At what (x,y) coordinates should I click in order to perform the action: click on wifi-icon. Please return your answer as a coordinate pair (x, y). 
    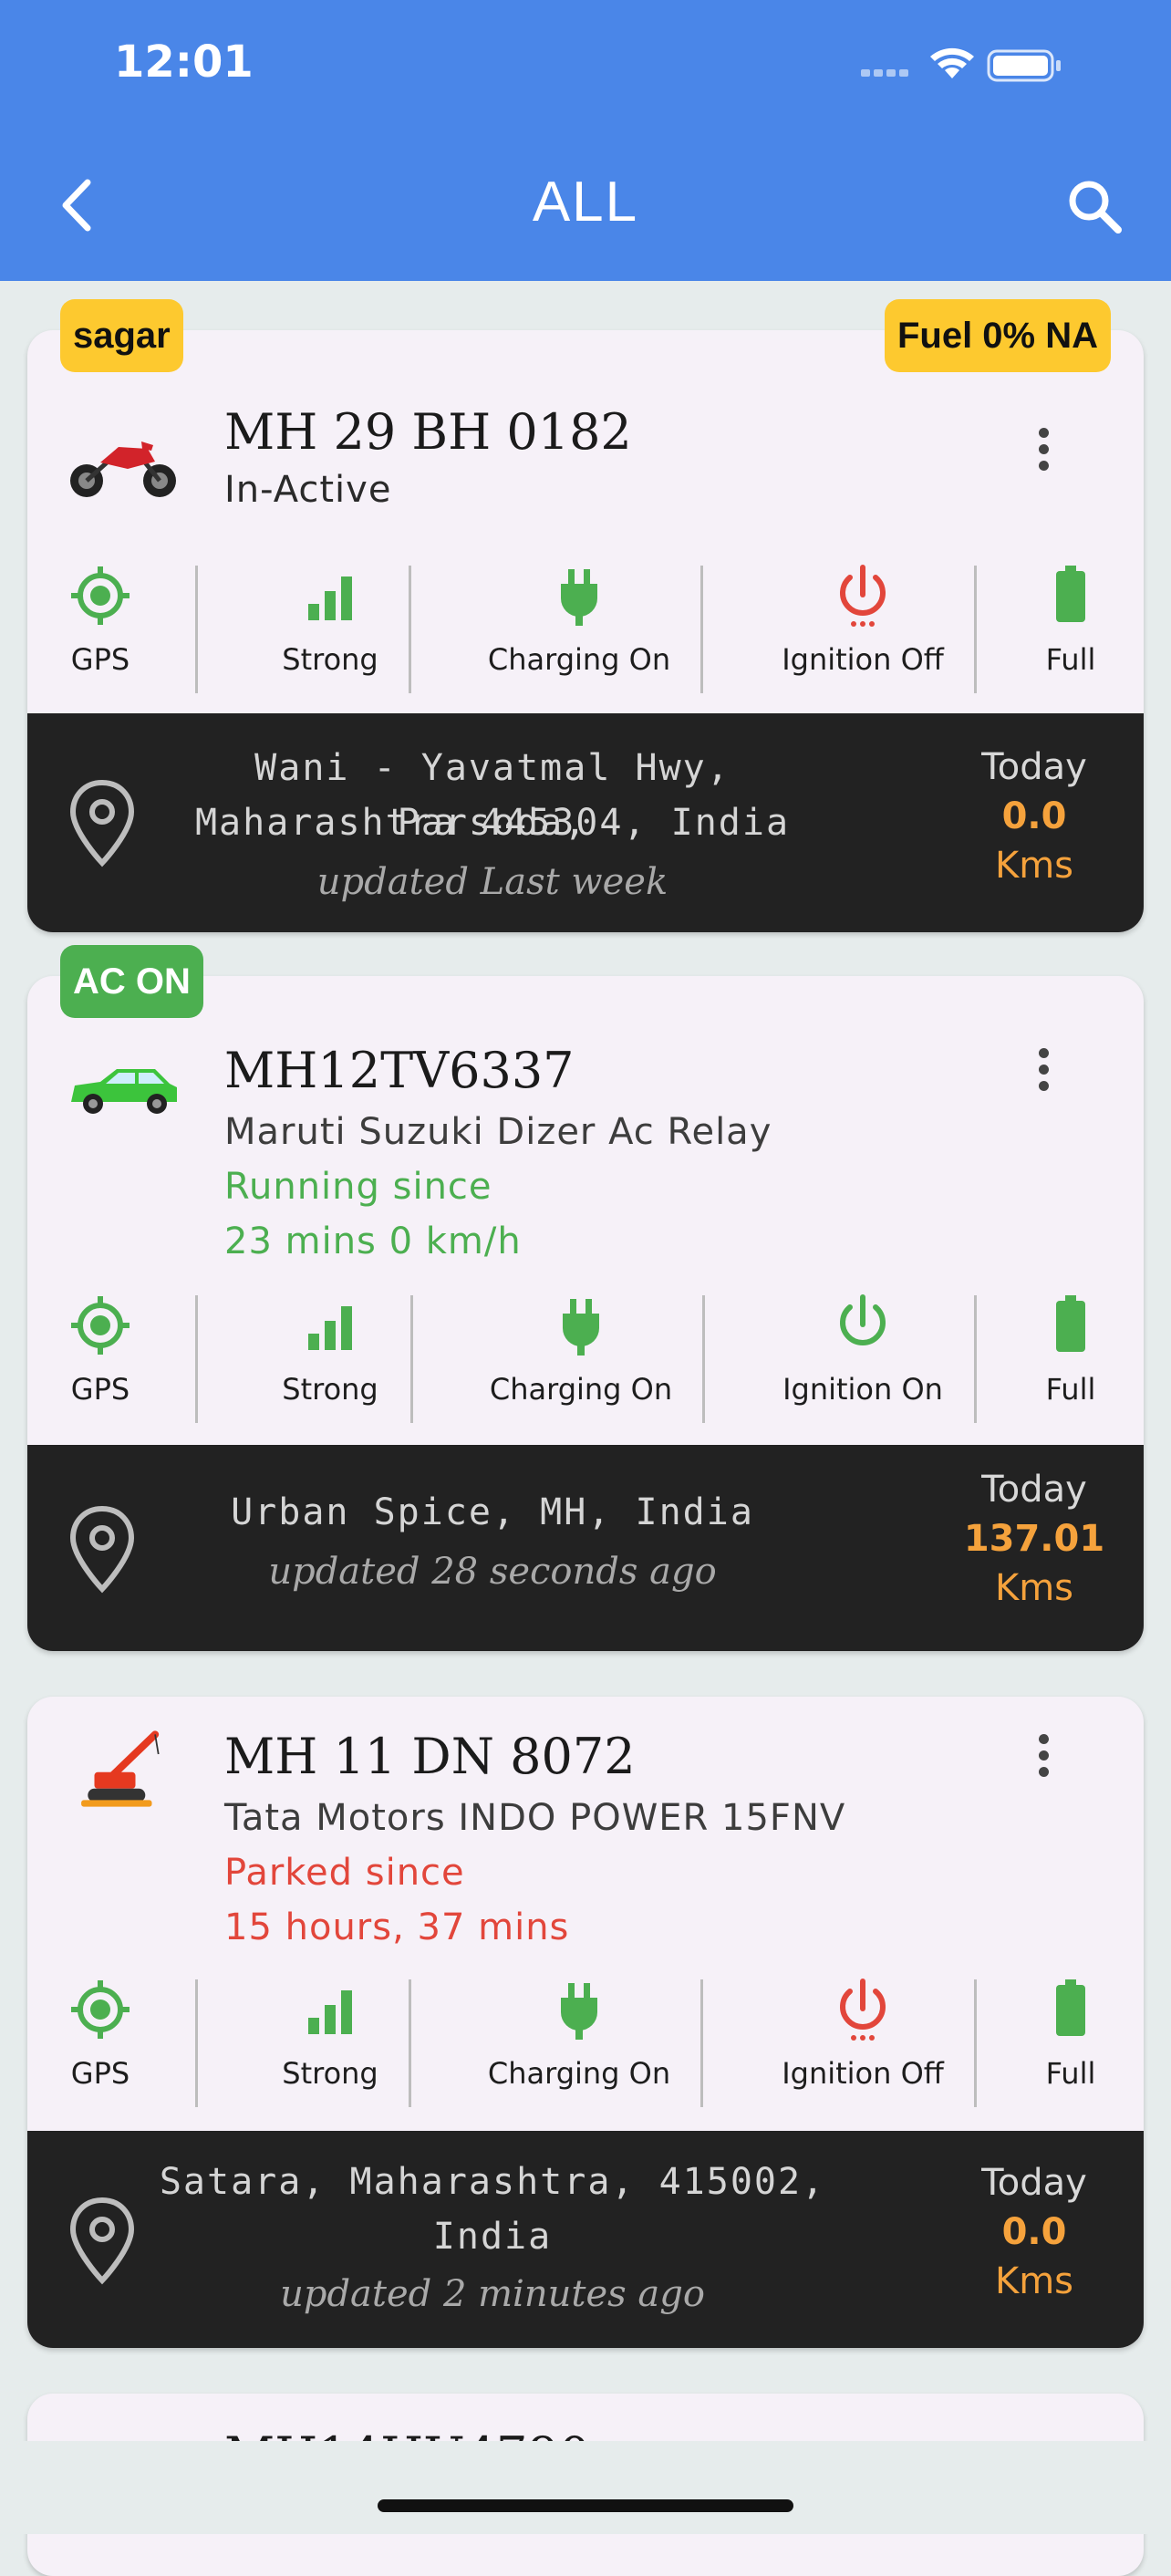
    Looking at the image, I should click on (952, 62).